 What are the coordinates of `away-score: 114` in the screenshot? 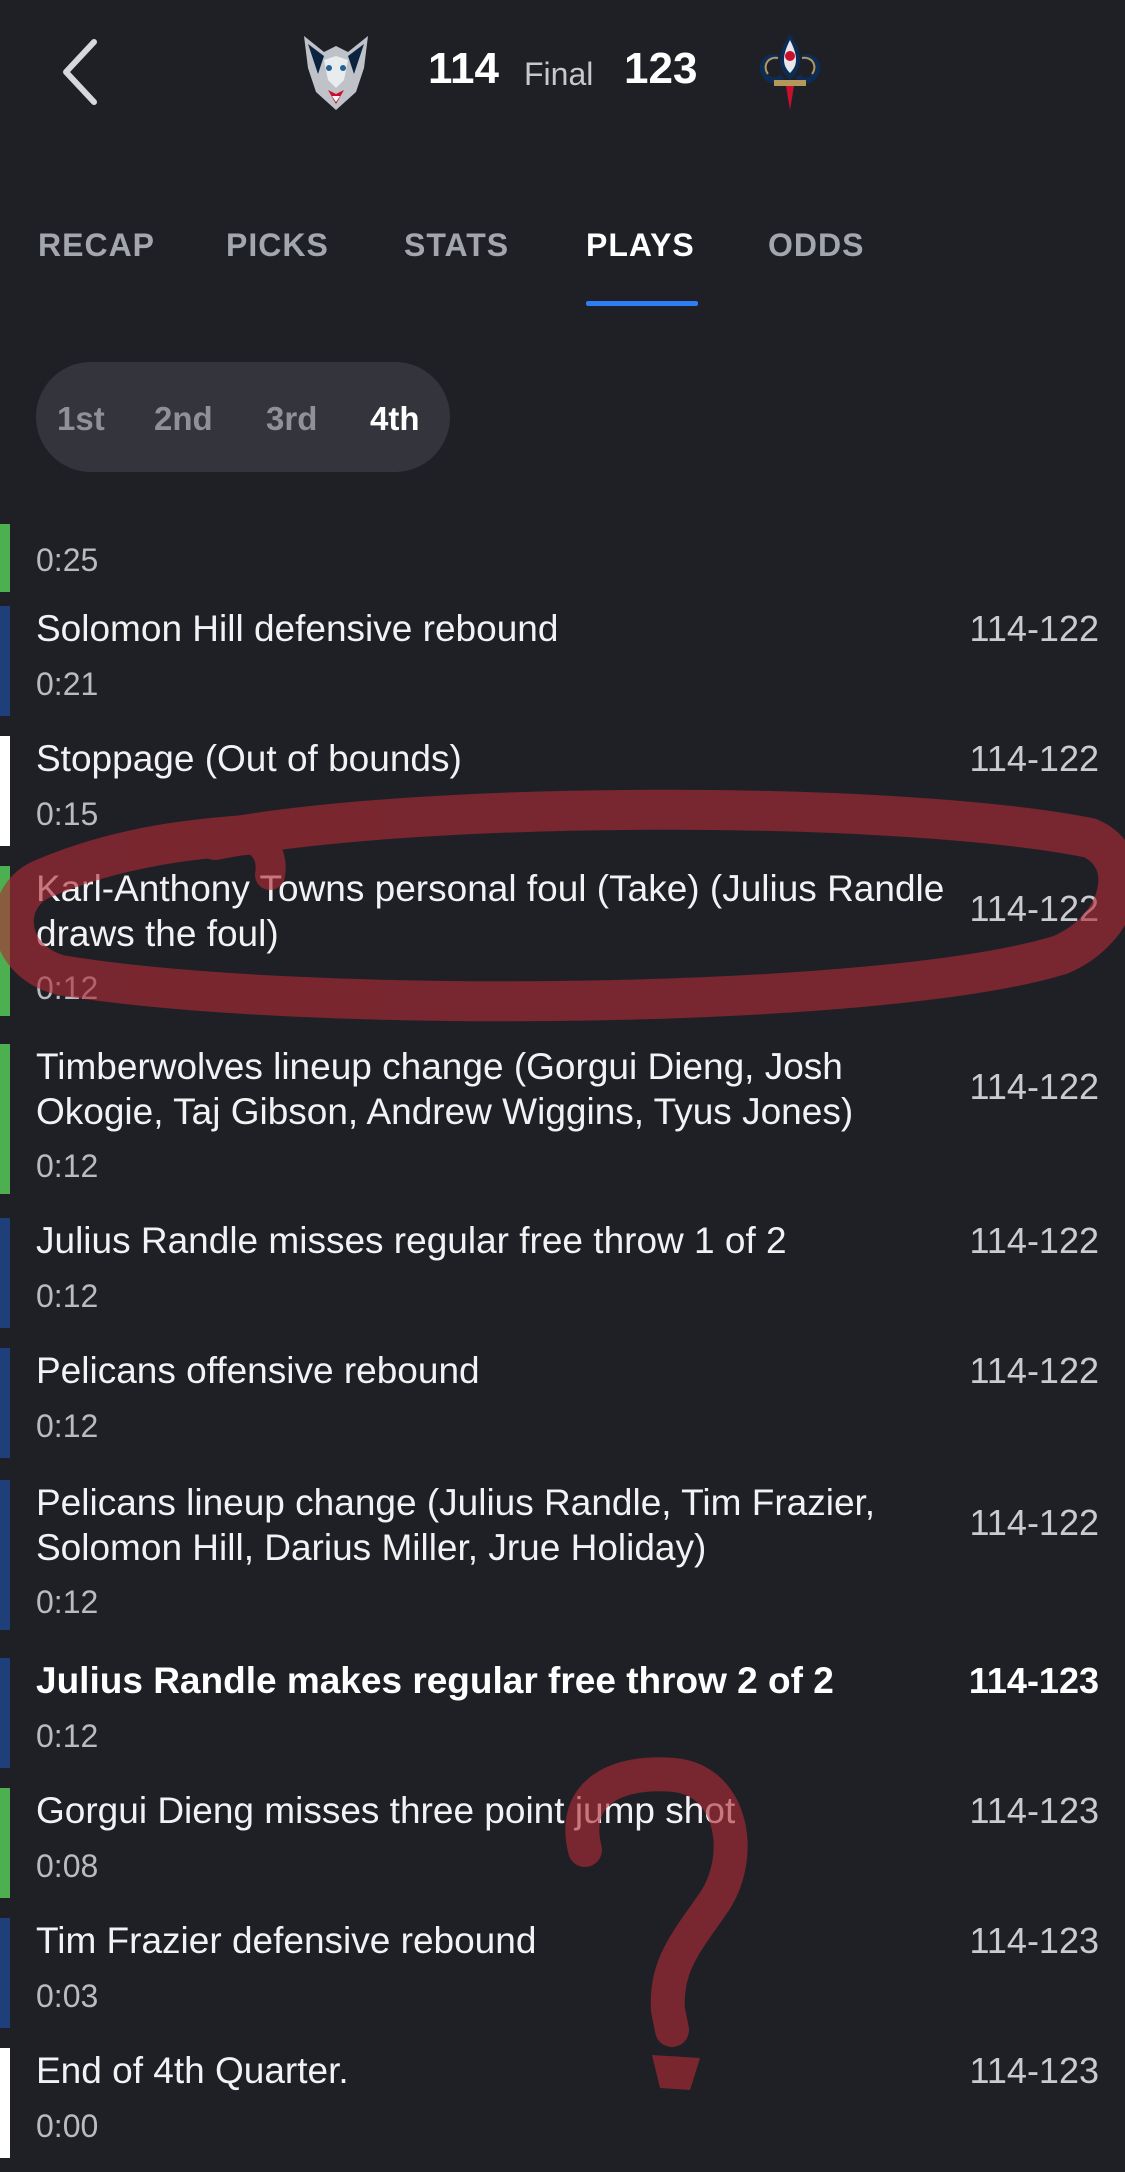 It's located at (463, 68).